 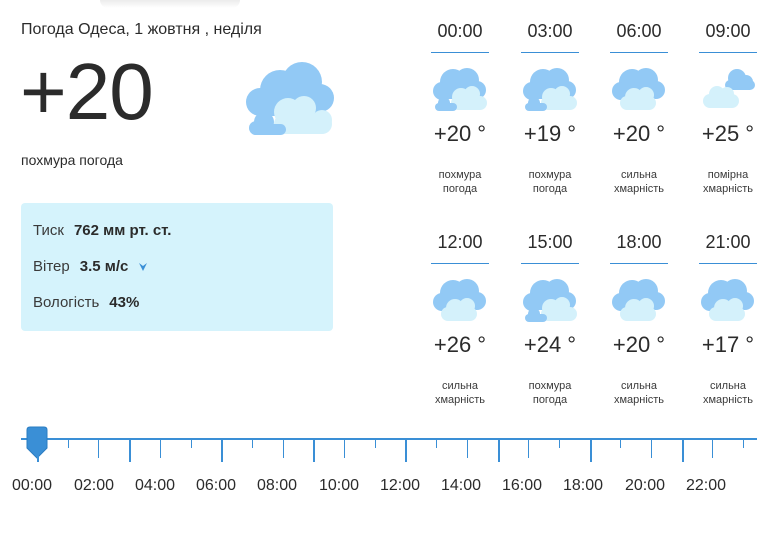 I want to click on time-label: 06:00, so click(x=216, y=486).